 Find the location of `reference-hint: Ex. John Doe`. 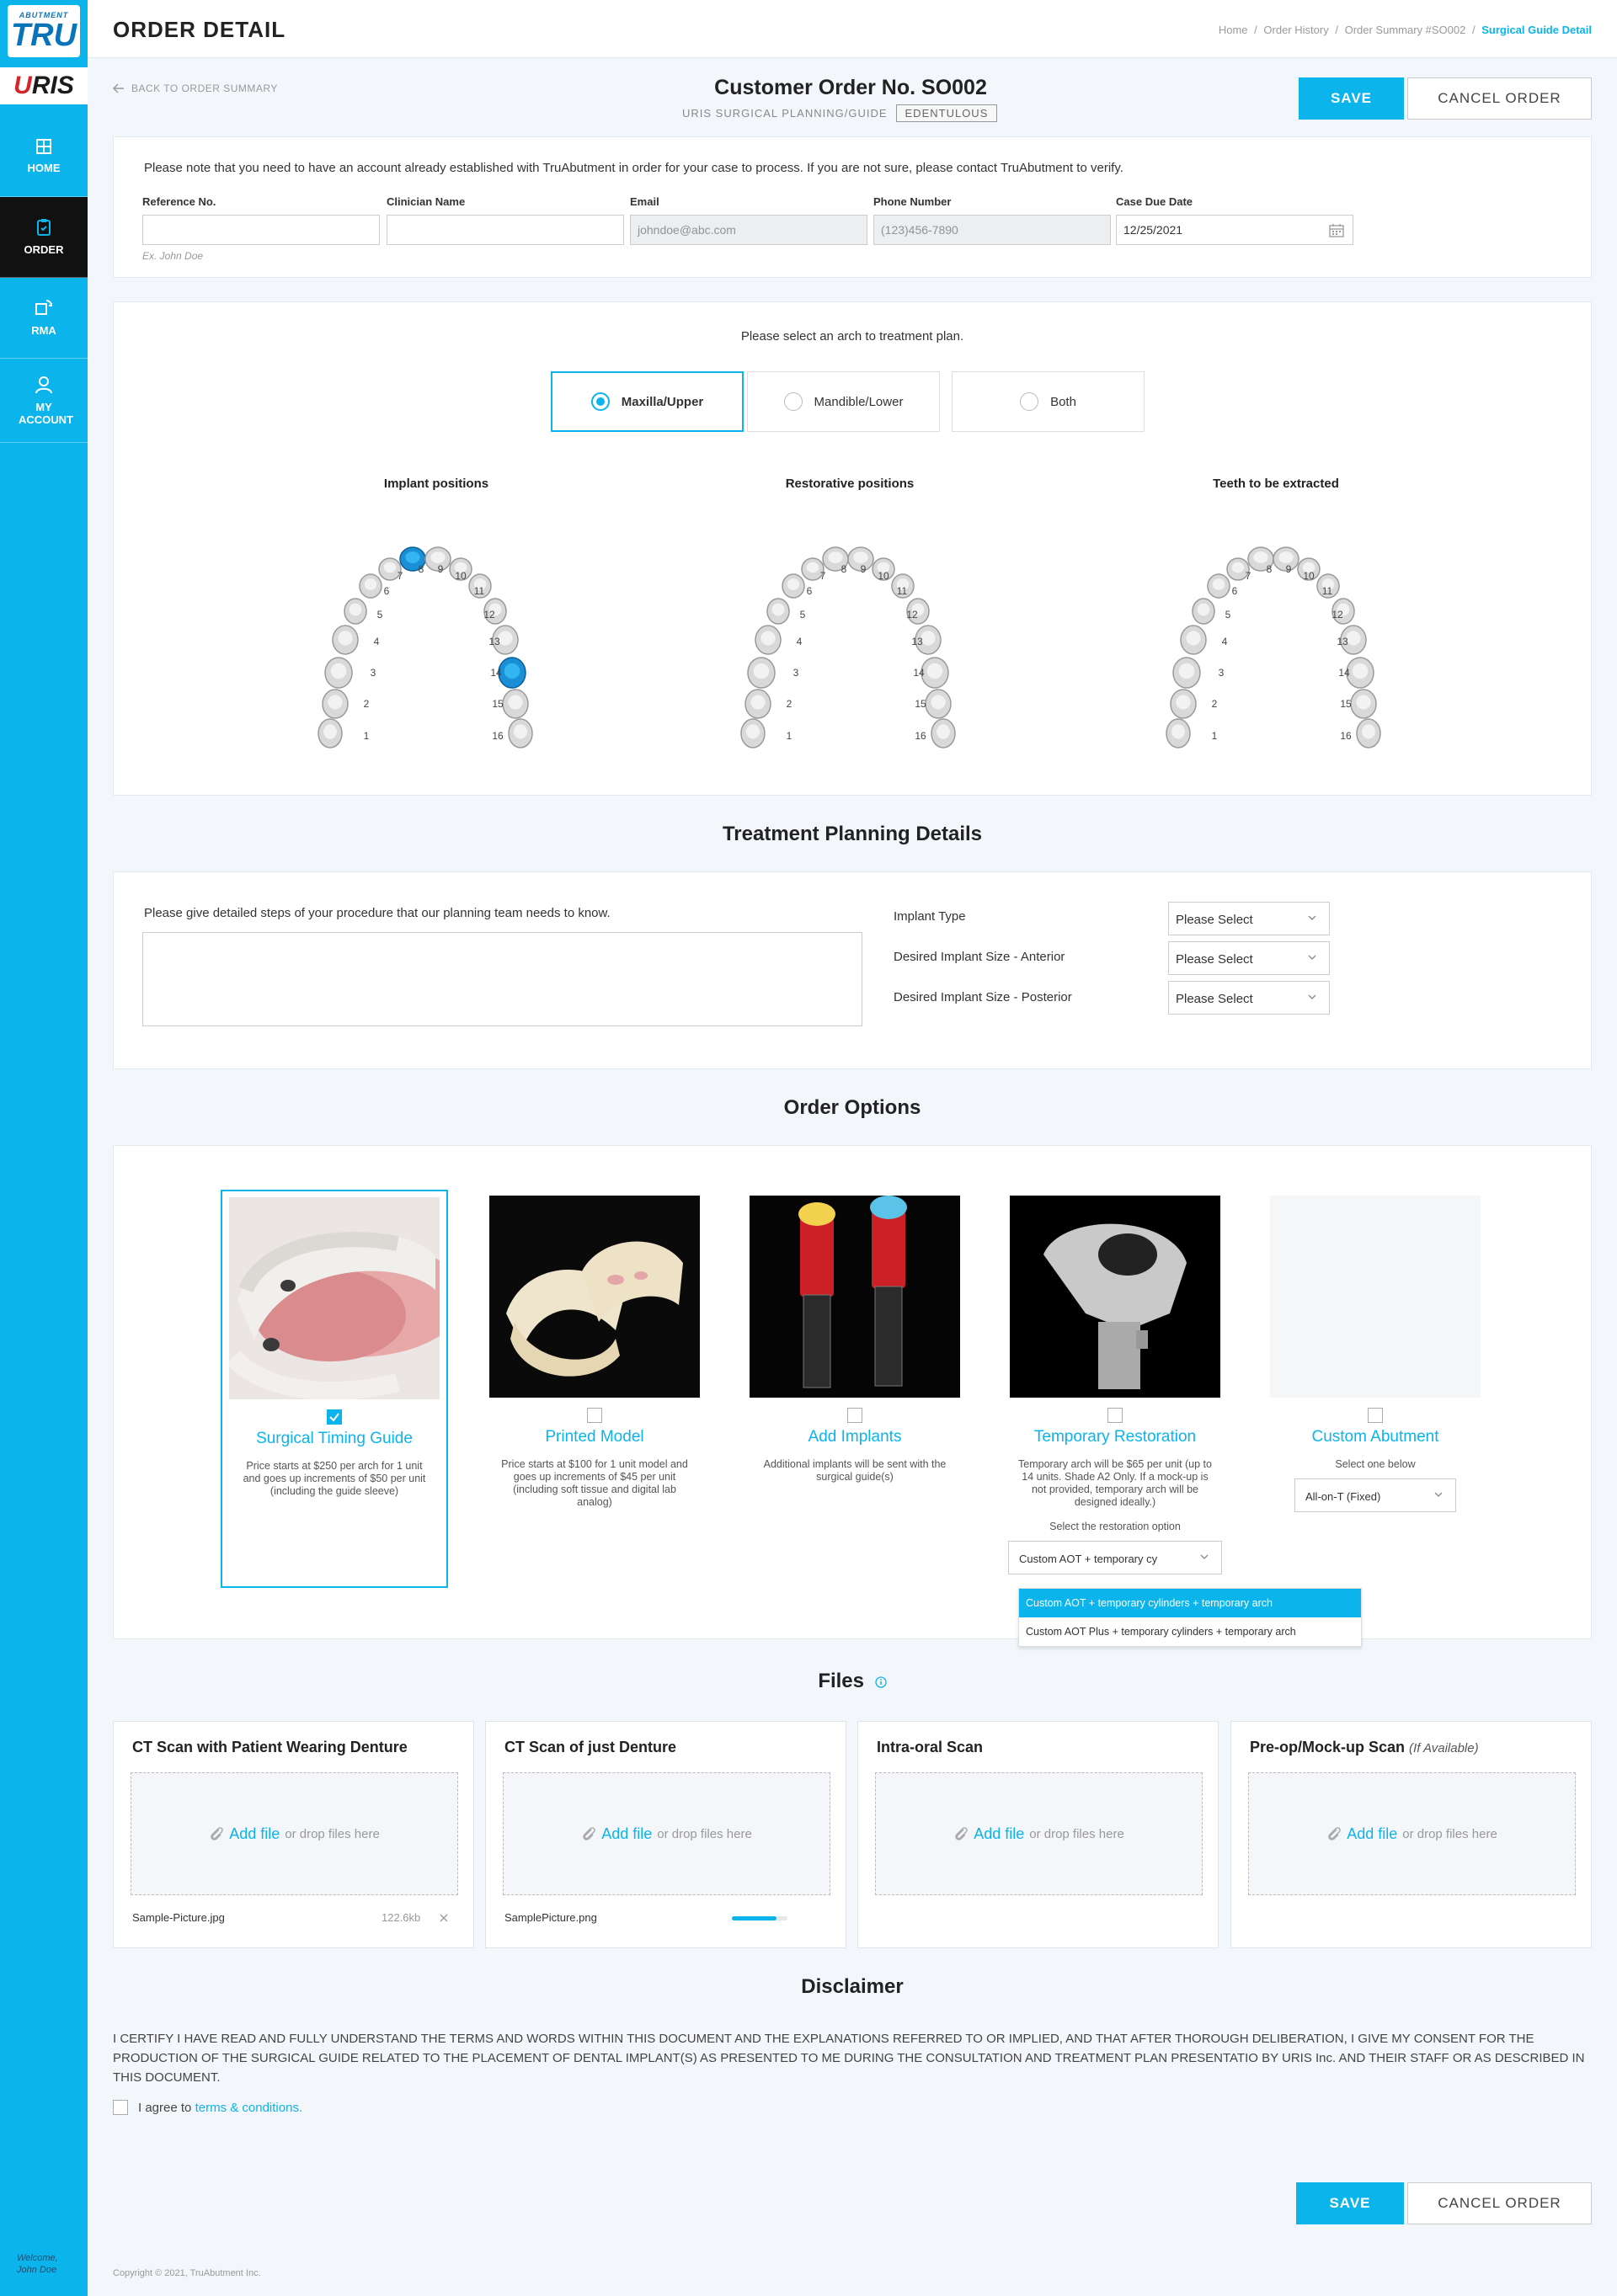

reference-hint: Ex. John Doe is located at coordinates (173, 256).